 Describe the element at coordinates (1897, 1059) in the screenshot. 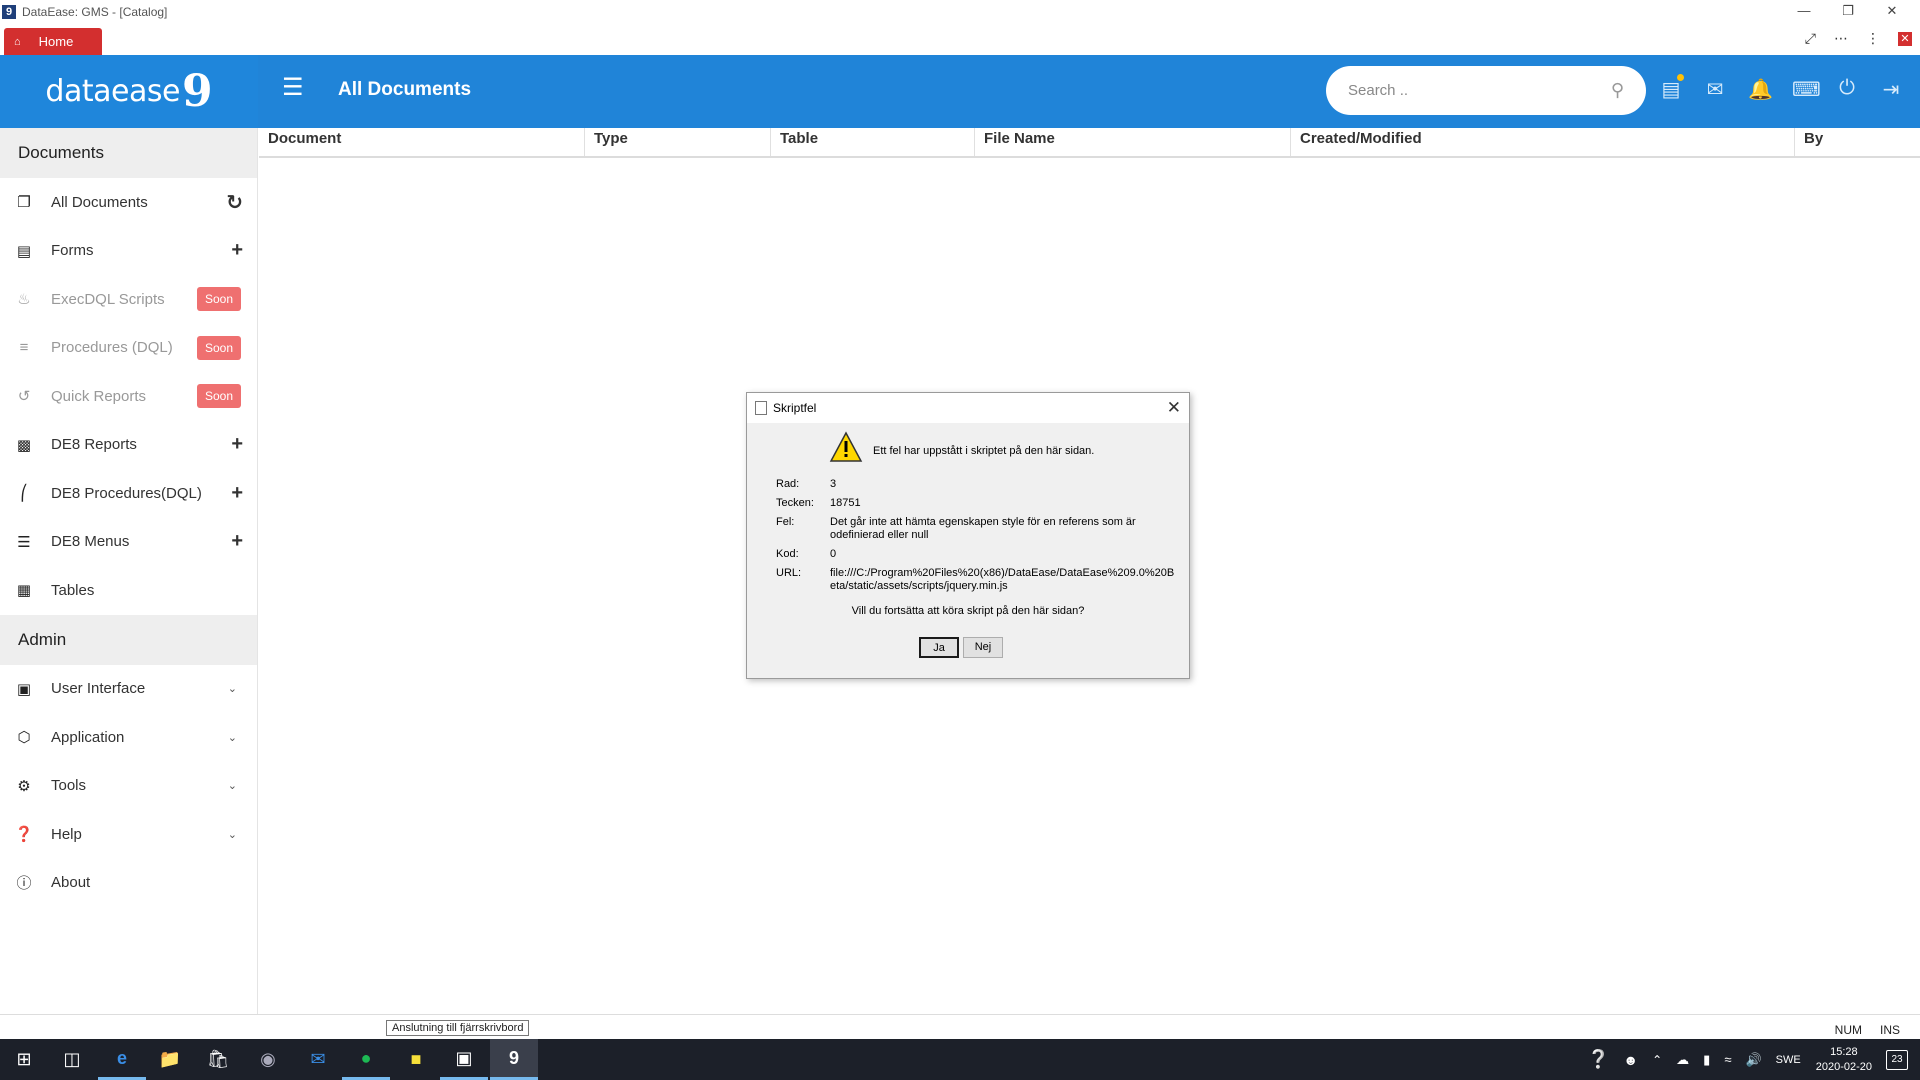

I see `notification-center-icon: 23` at that location.